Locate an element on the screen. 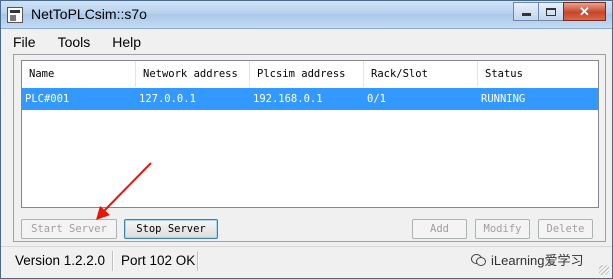  cell-name: PLC#001 is located at coordinates (47, 99).